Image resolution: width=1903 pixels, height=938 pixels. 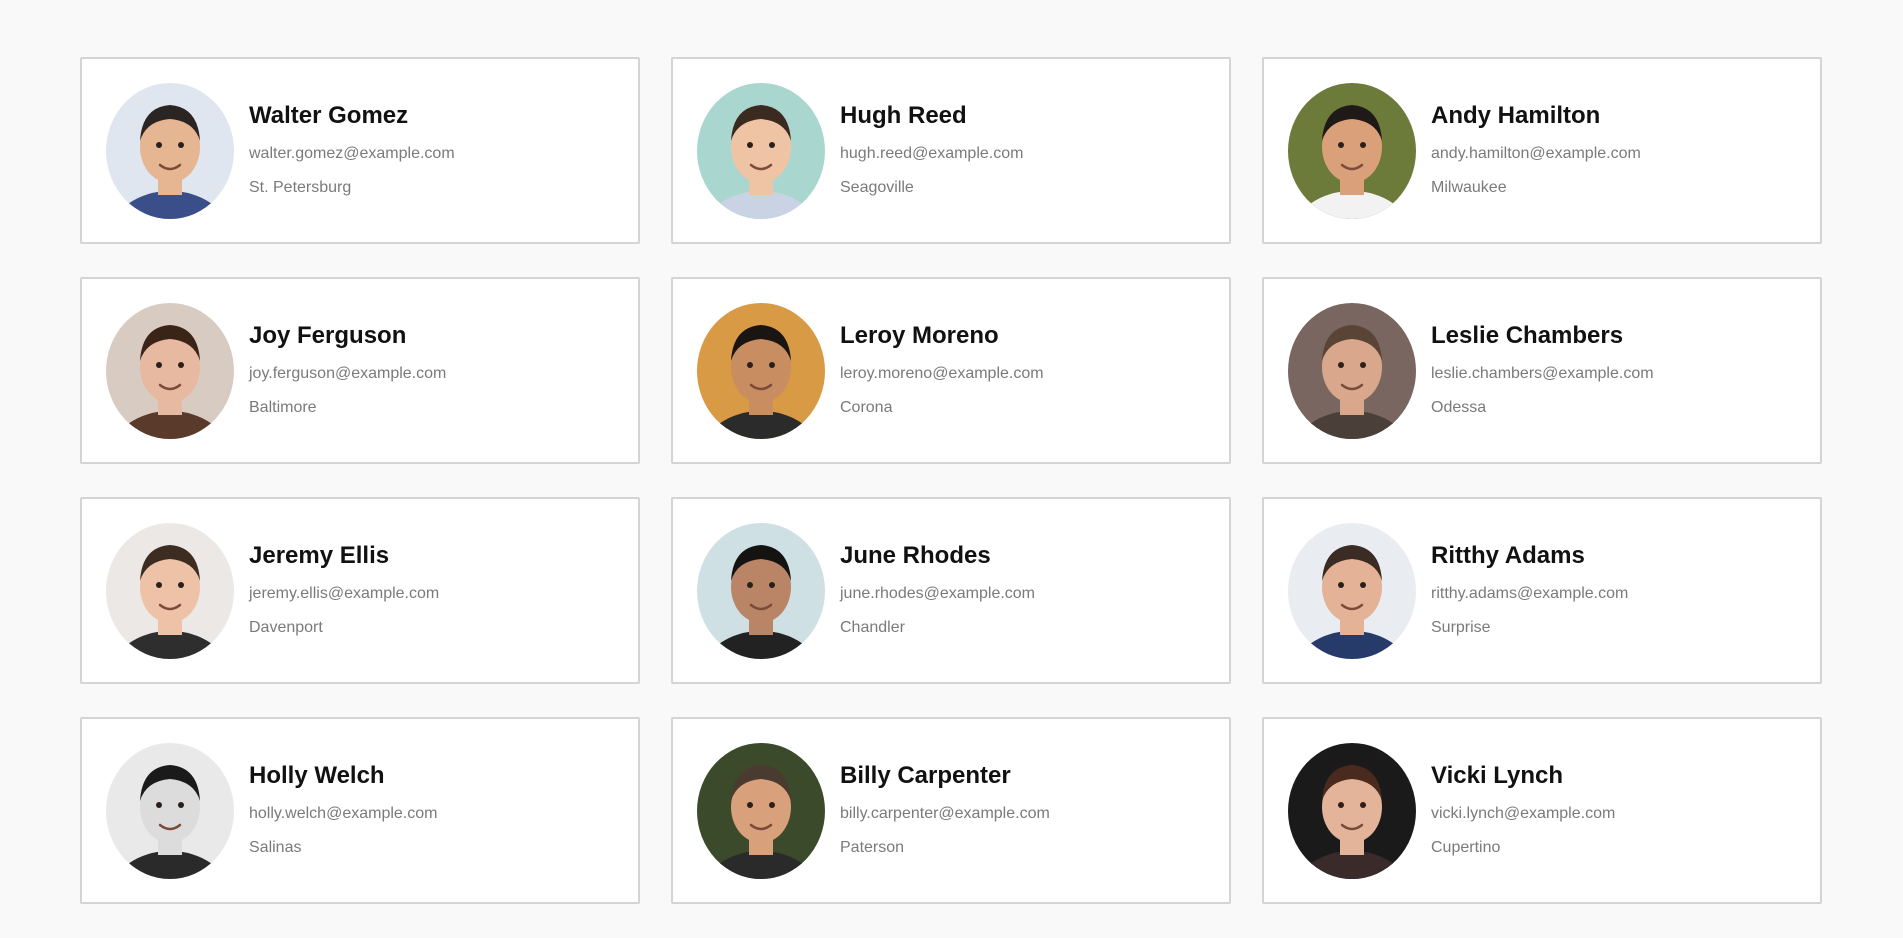 I want to click on person-card: Hugh Reed hugh.reed@example.com Seagoville, so click(x=951, y=150).